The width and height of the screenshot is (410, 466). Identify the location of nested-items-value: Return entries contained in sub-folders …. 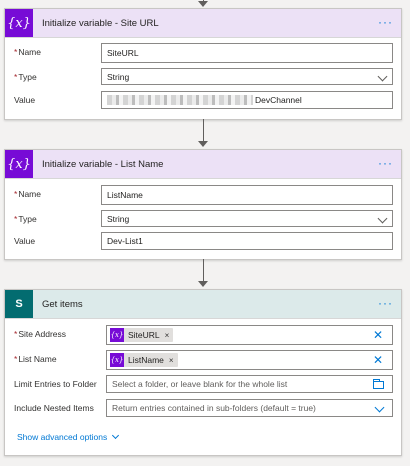
(214, 408).